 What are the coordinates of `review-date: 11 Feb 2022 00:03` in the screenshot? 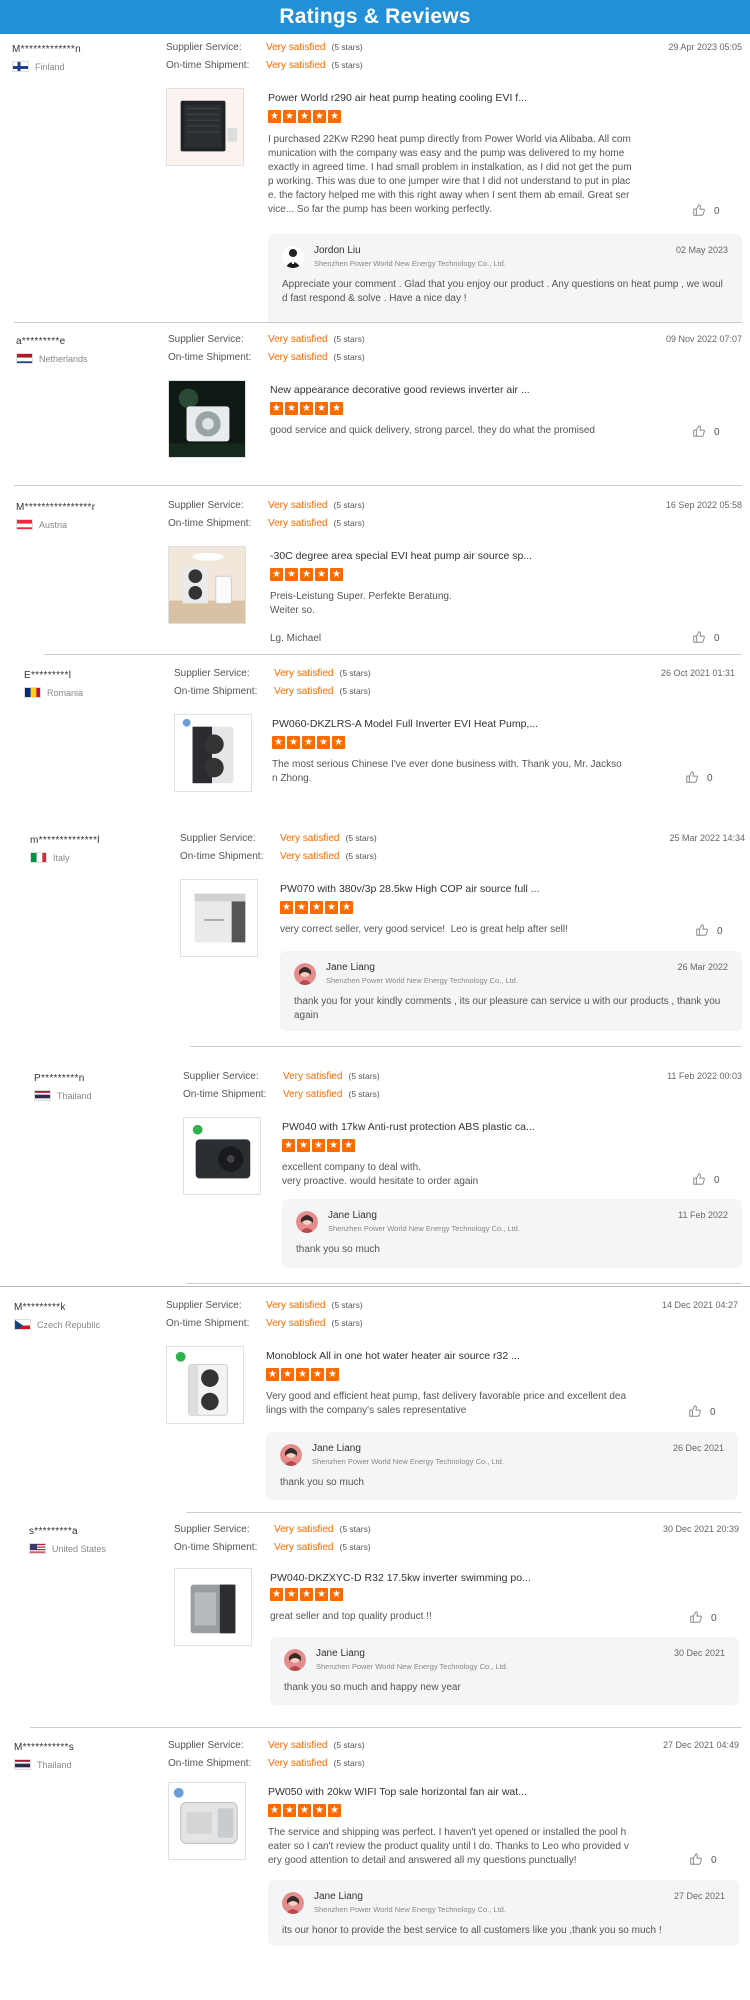 It's located at (704, 1076).